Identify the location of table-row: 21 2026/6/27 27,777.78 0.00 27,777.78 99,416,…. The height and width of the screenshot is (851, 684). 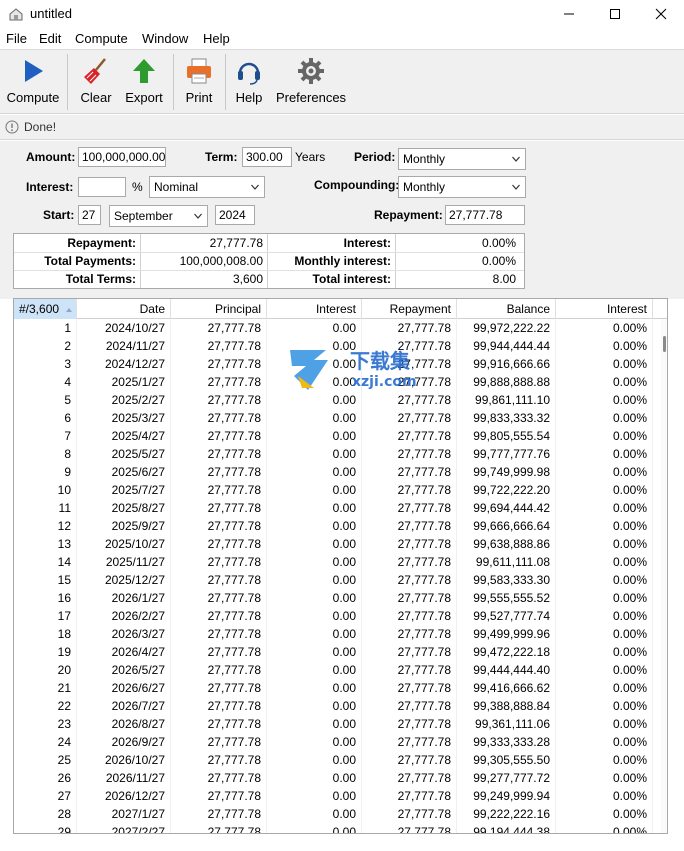
(339, 688).